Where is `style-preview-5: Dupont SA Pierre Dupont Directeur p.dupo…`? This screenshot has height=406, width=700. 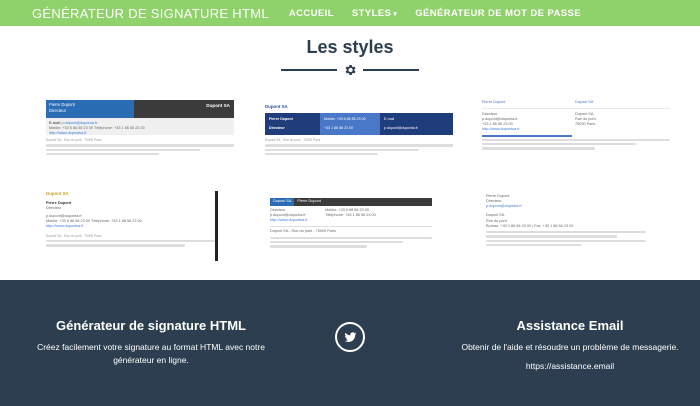 style-preview-5: Dupont SA Pierre Dupont Directeur p.dupo… is located at coordinates (351, 231).